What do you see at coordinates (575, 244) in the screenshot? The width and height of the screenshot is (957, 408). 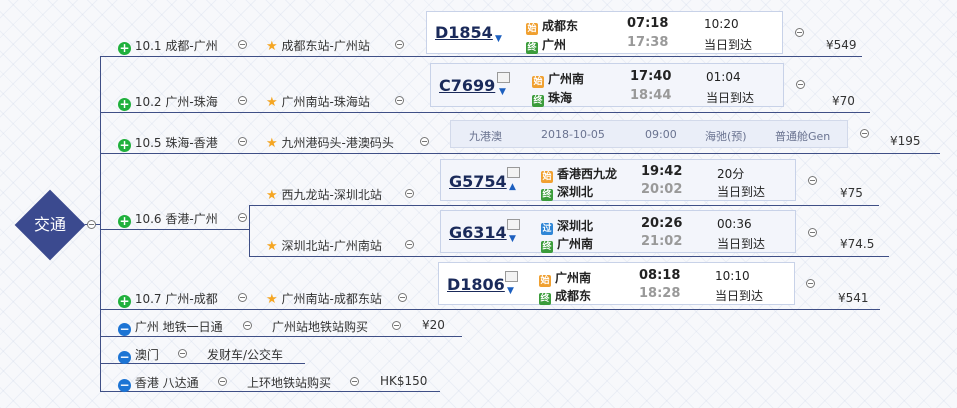 I see `arr-station-name: 广州南` at bounding box center [575, 244].